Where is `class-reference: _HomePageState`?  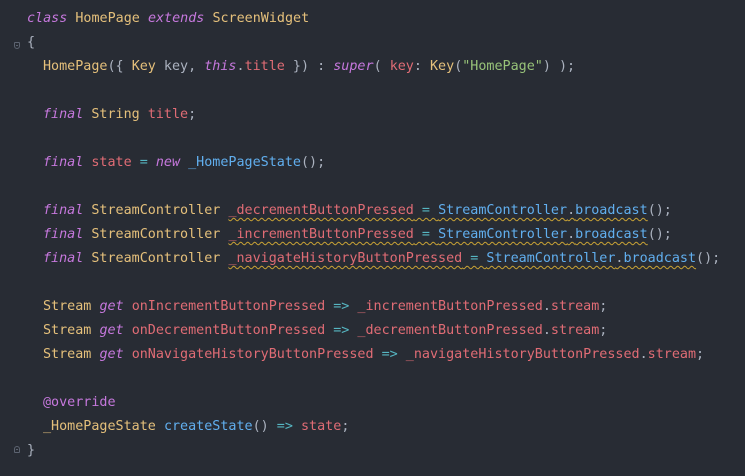
class-reference: _HomePageState is located at coordinates (244, 162).